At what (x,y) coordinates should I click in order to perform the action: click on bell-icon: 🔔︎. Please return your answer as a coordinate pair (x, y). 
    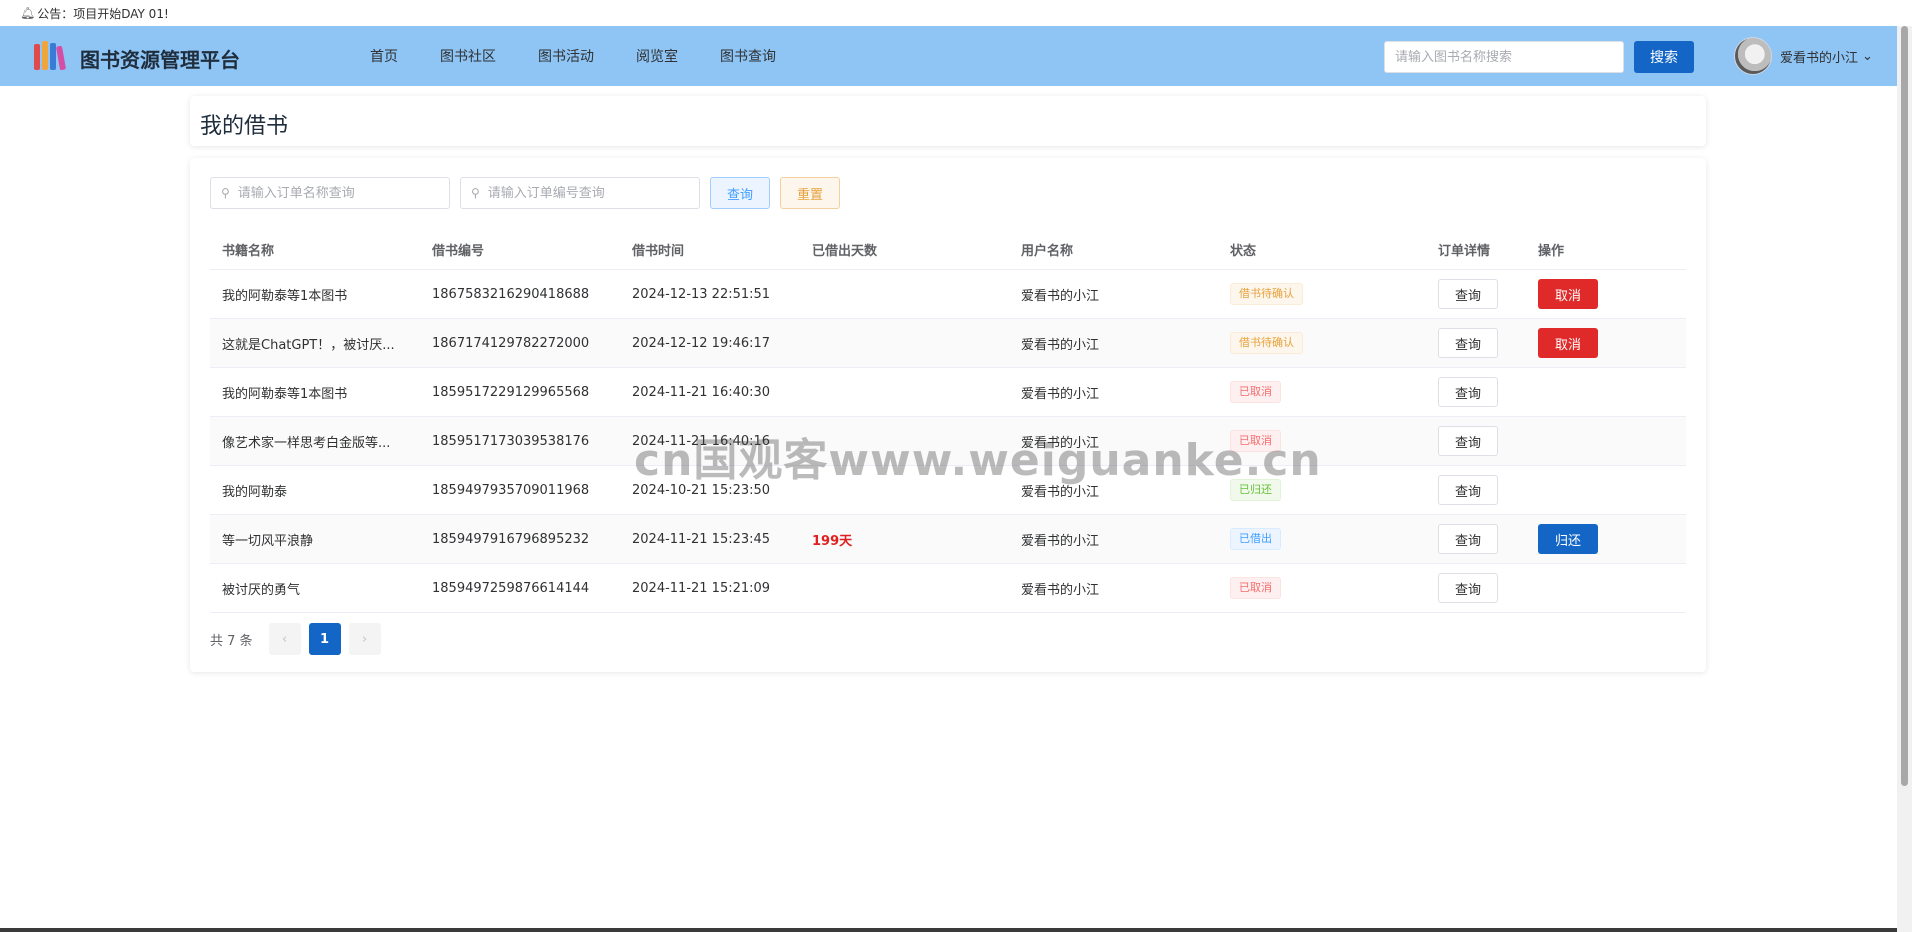
    Looking at the image, I should click on (28, 13).